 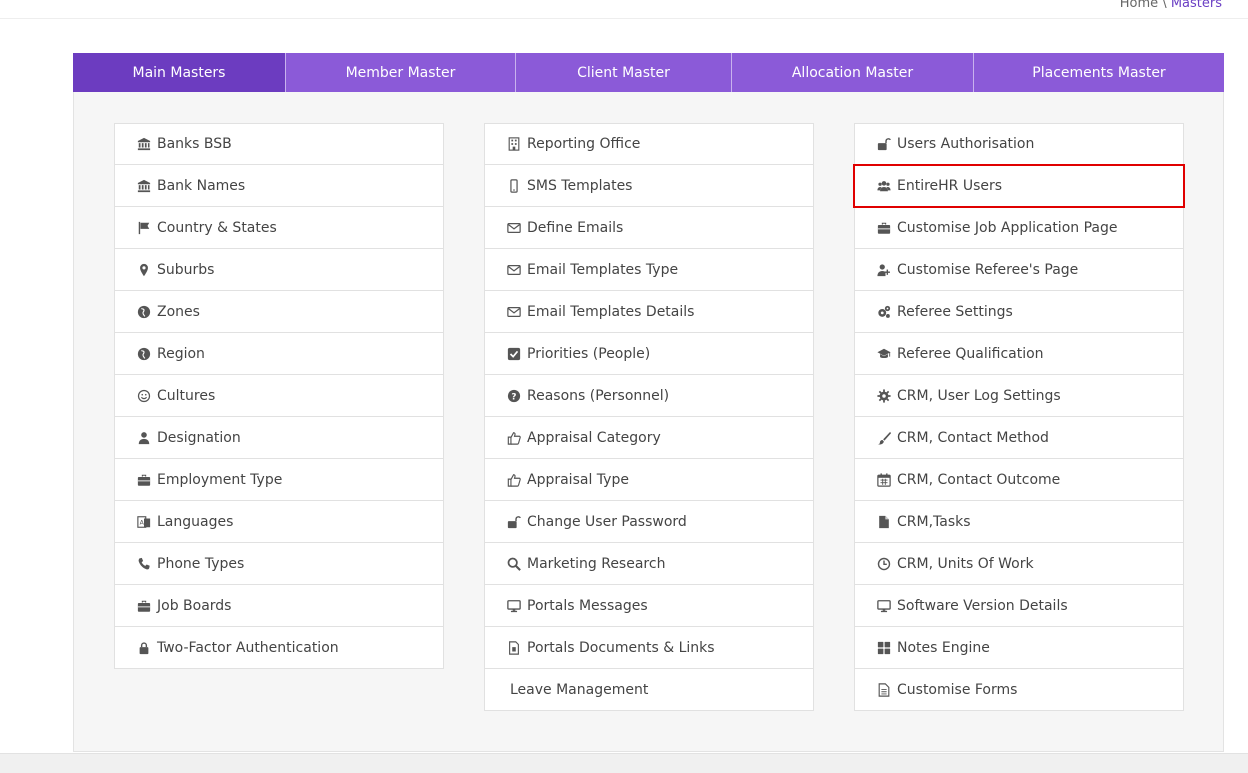 What do you see at coordinates (279, 438) in the screenshot?
I see `menu-item-designation: Designation` at bounding box center [279, 438].